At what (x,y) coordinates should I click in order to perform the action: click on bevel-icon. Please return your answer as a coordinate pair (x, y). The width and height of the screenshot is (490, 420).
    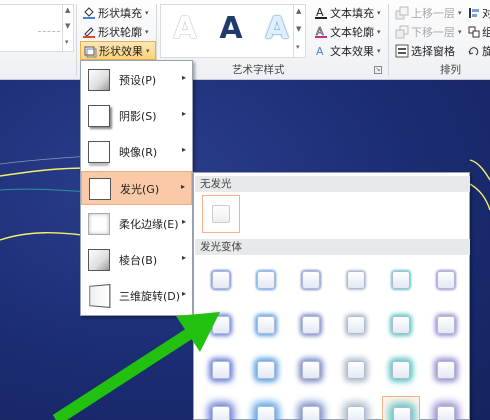
    Looking at the image, I should click on (99, 260).